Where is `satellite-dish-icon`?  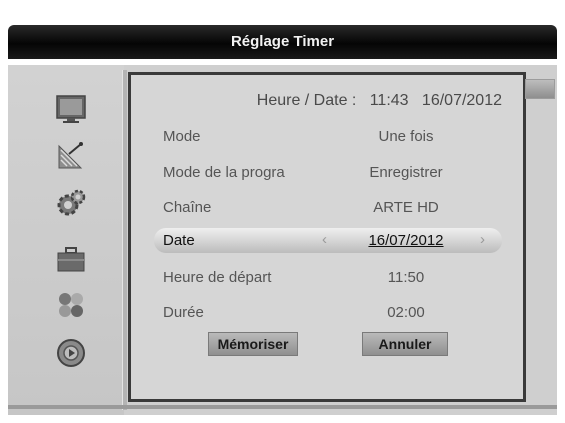 satellite-dish-icon is located at coordinates (71, 156).